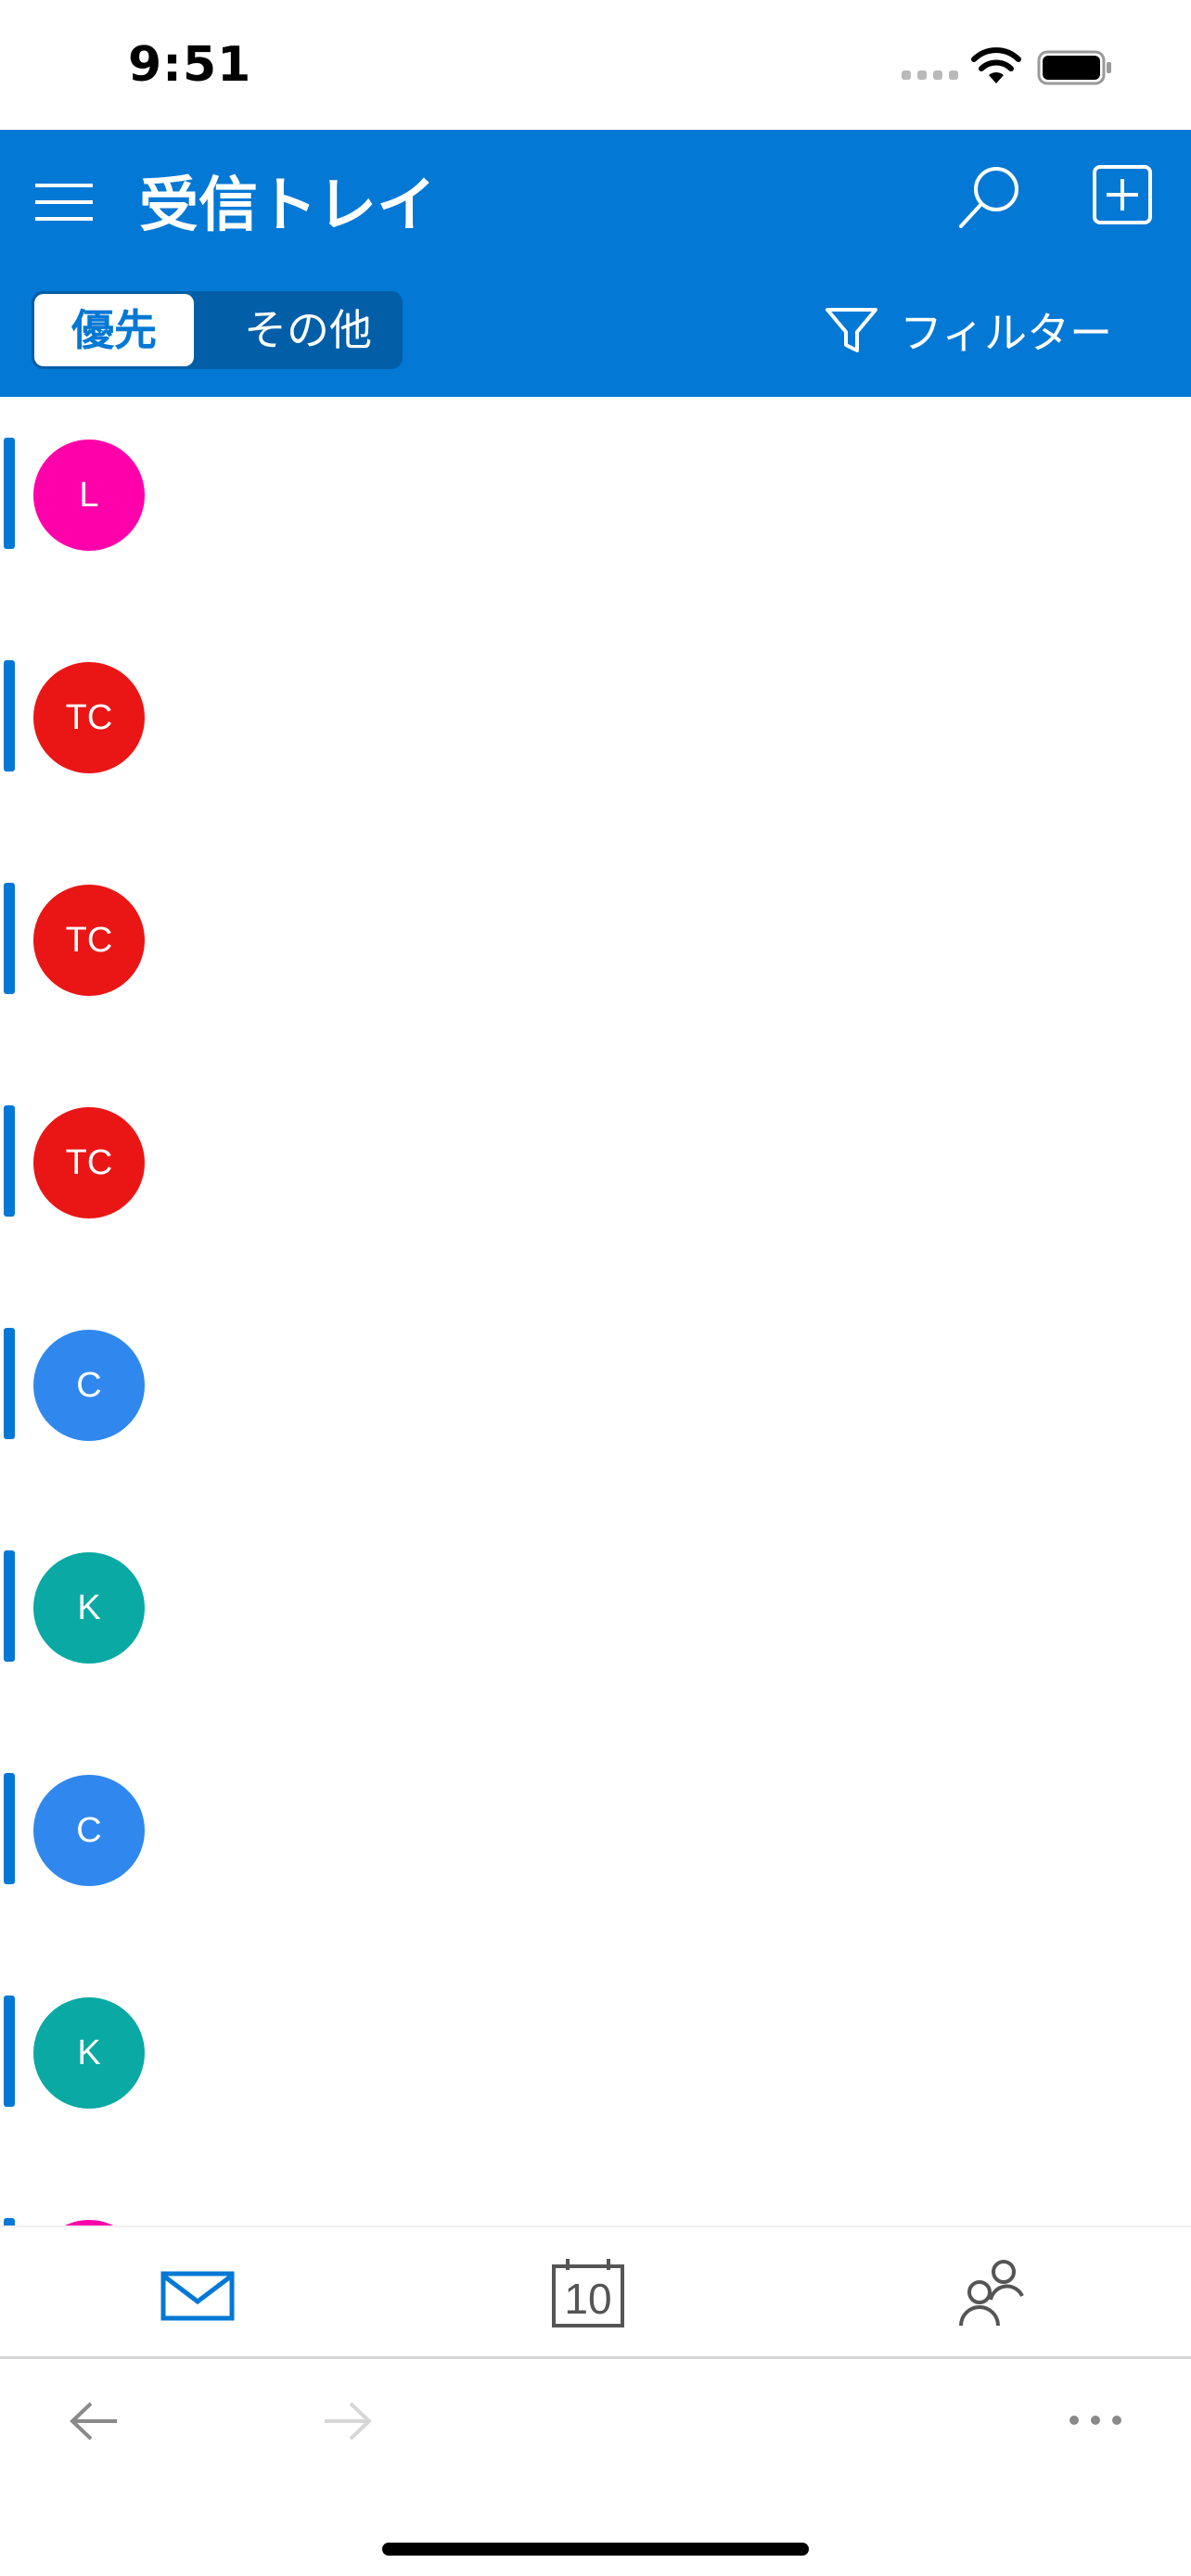 The width and height of the screenshot is (1191, 2576). I want to click on tab-other: その他, so click(308, 330).